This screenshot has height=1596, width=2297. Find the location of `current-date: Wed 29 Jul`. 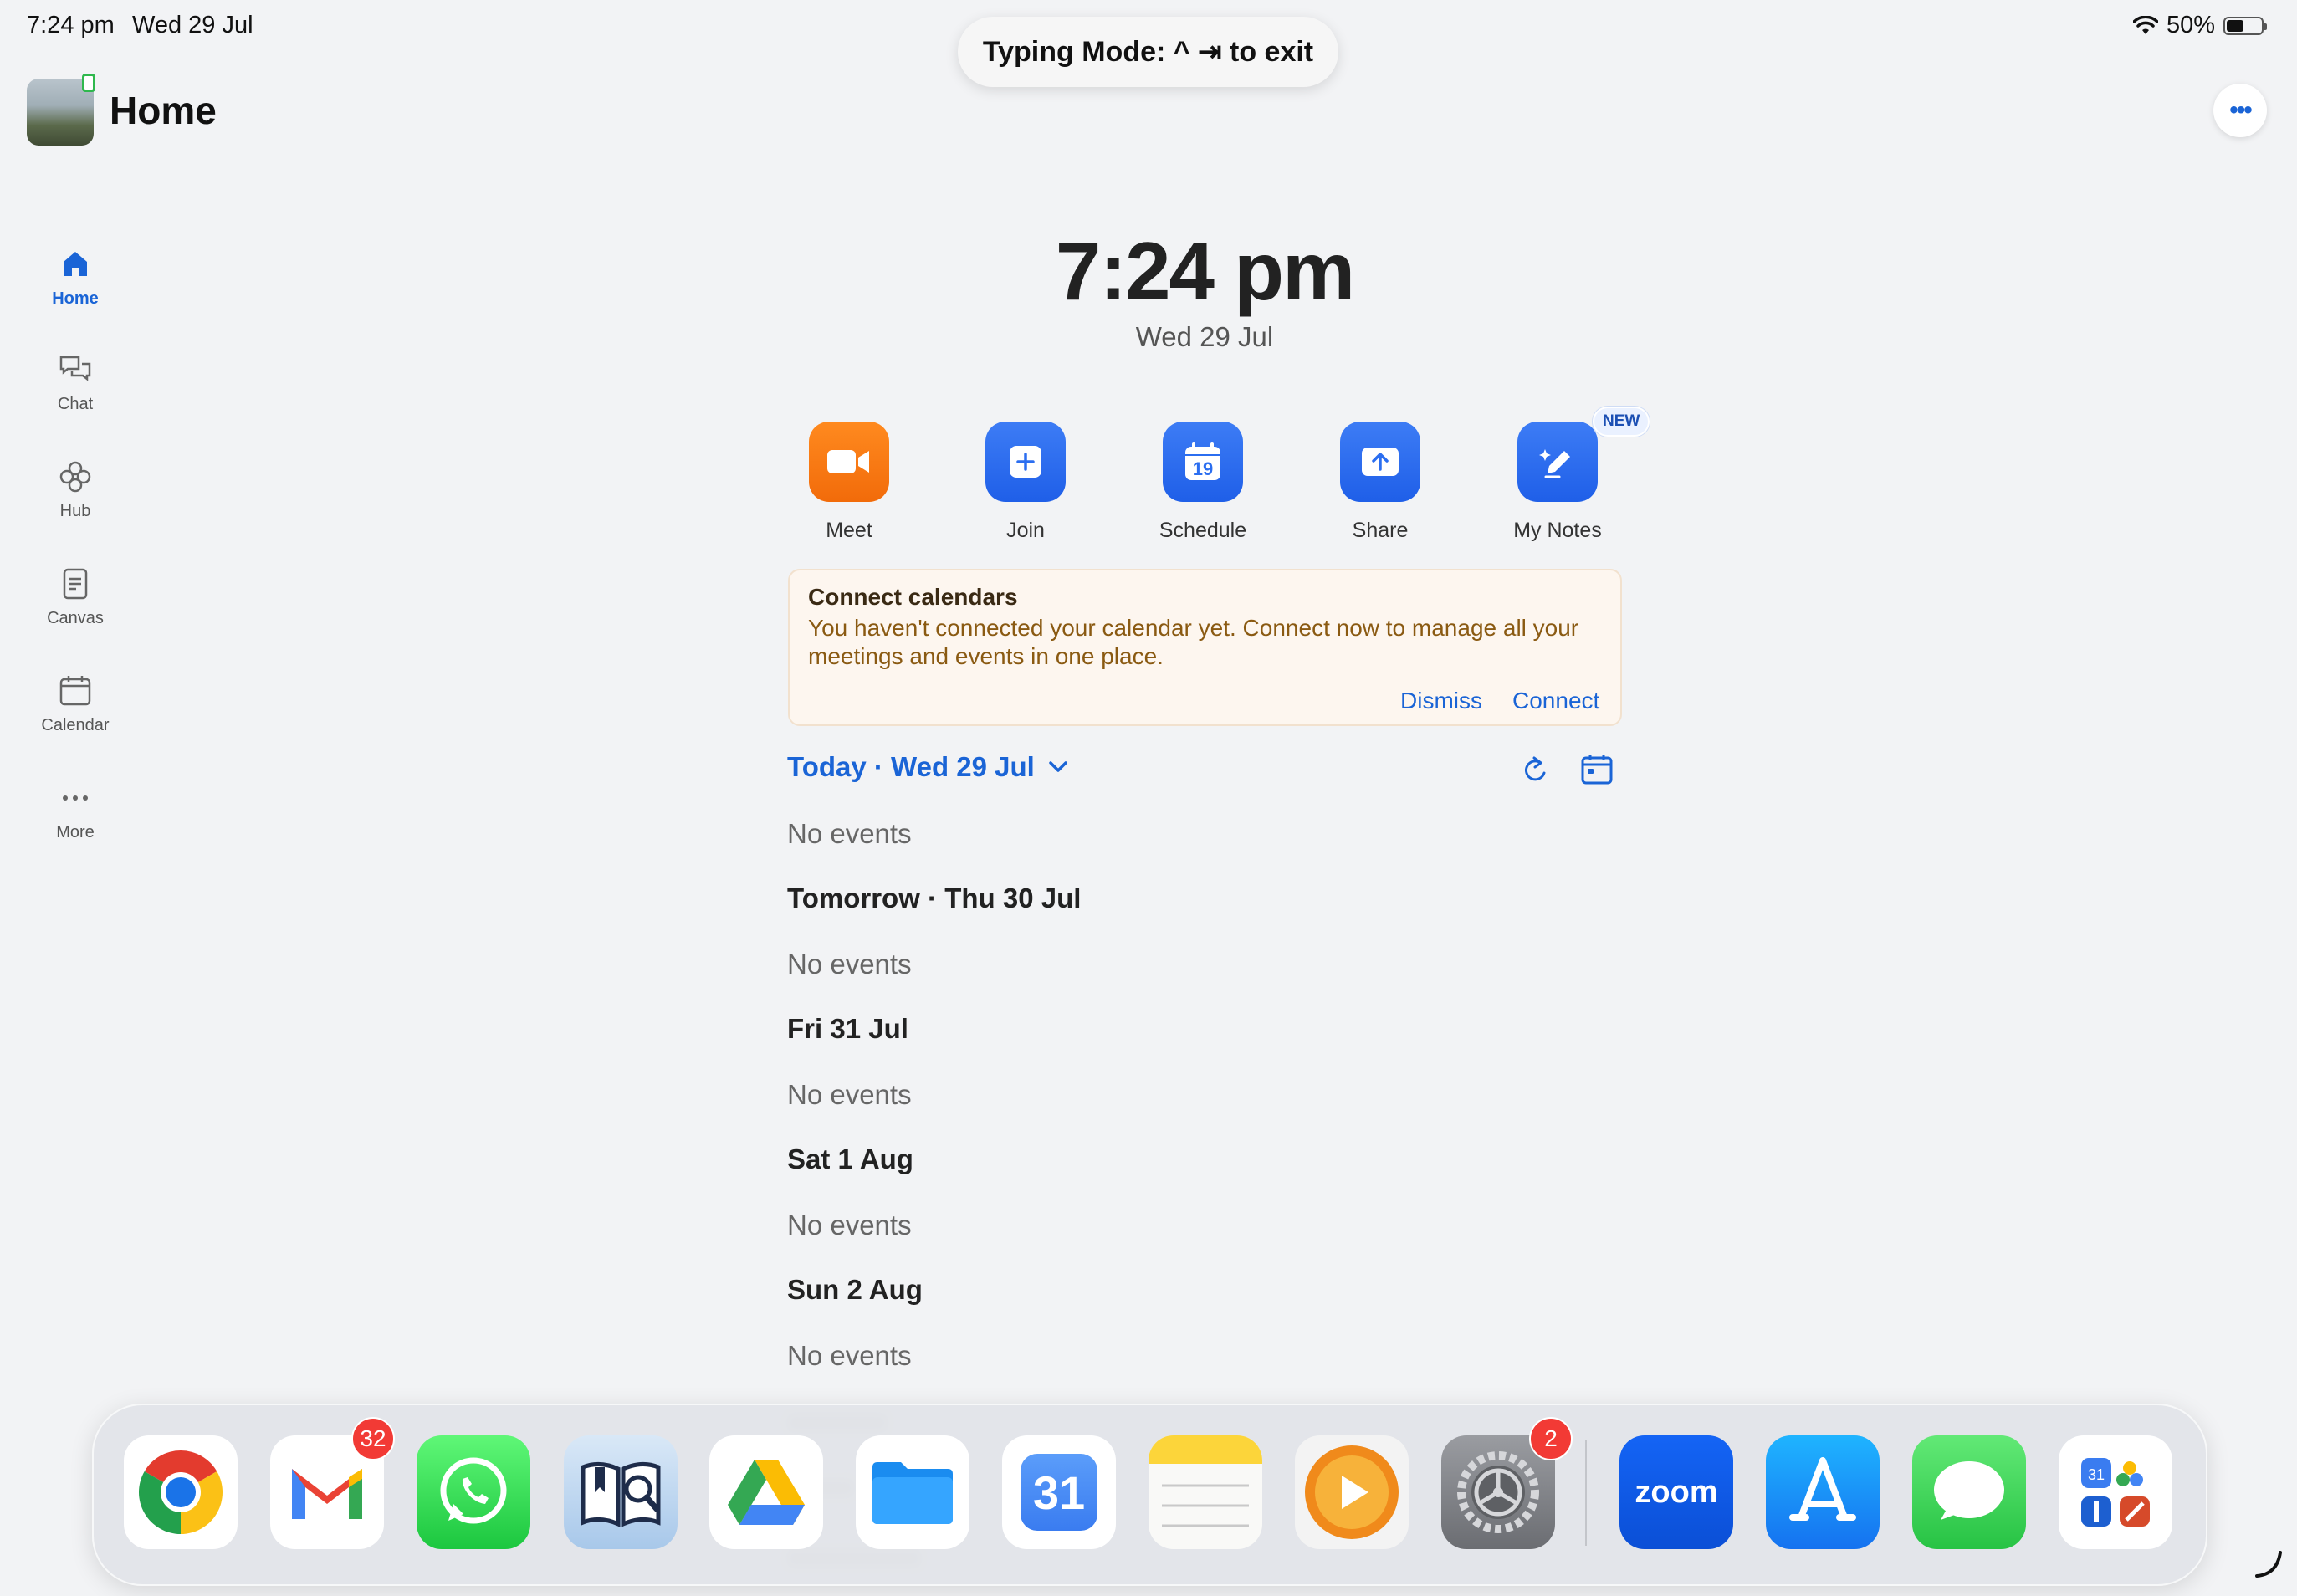

current-date: Wed 29 Jul is located at coordinates (1204, 337).